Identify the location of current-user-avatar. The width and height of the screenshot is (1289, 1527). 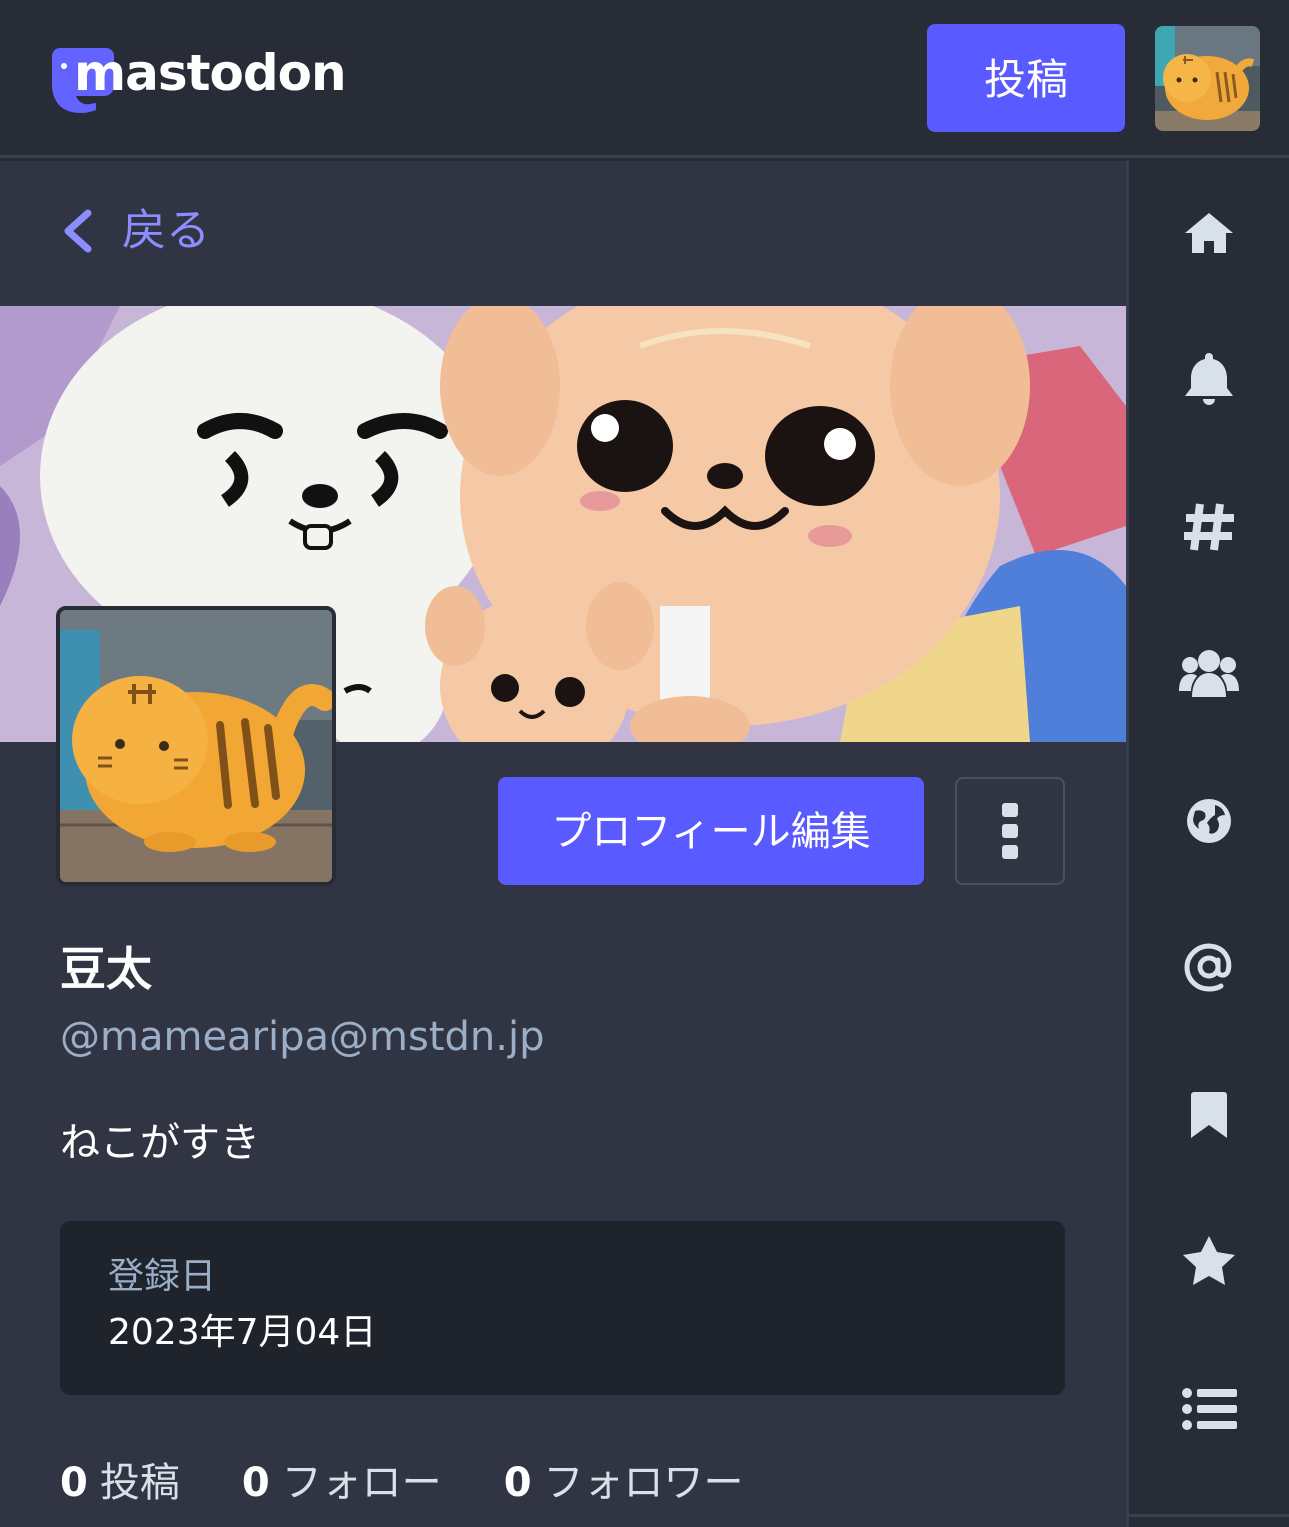
(1207, 78).